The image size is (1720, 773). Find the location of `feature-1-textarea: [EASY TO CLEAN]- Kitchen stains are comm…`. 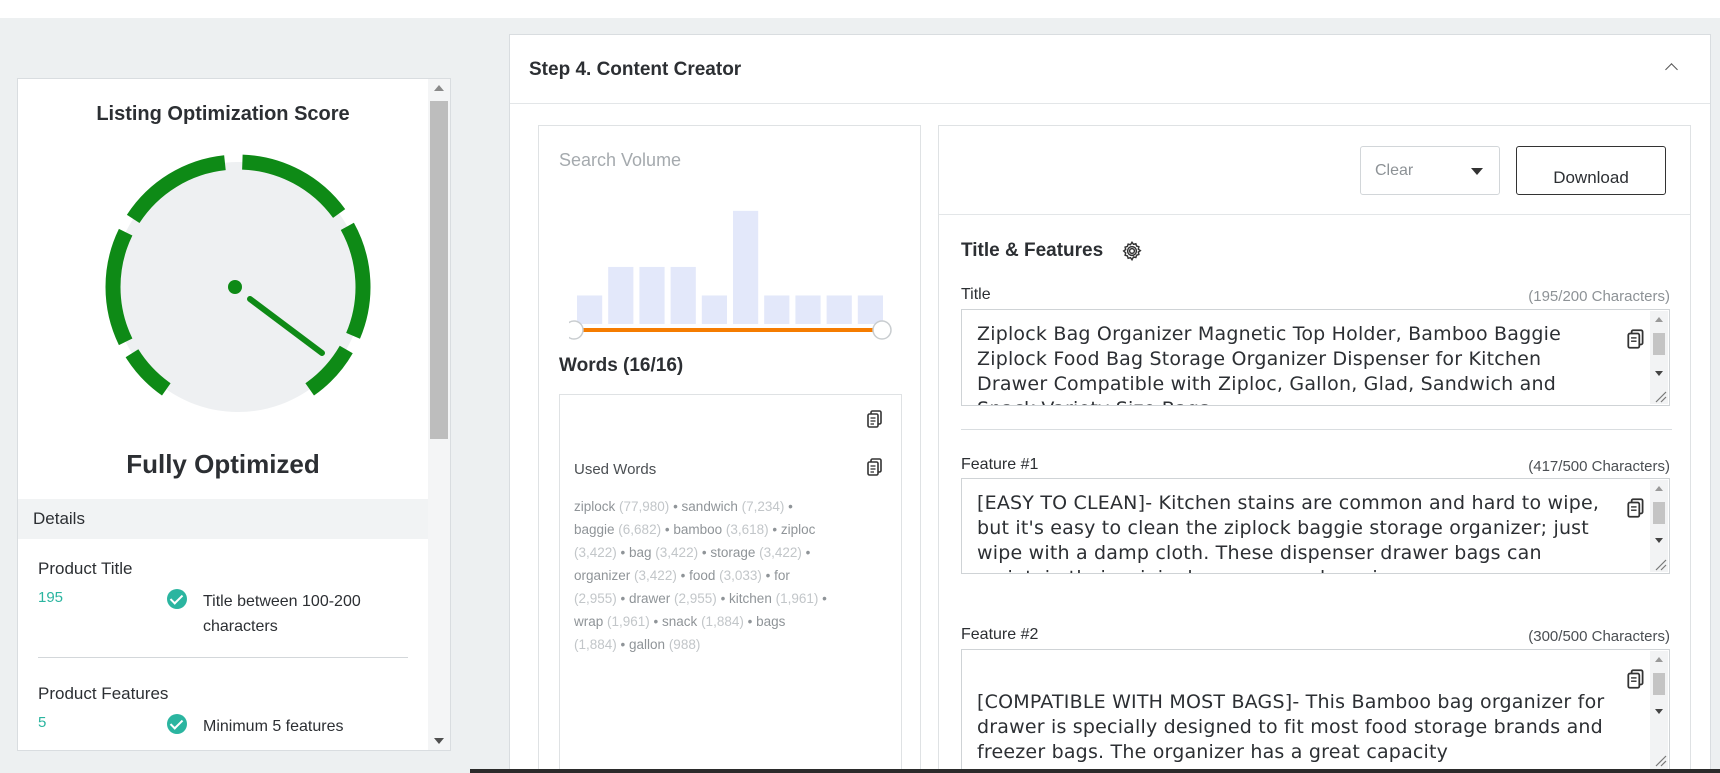

feature-1-textarea: [EASY TO CLEAN]- Kitchen stains are comm… is located at coordinates (1315, 526).